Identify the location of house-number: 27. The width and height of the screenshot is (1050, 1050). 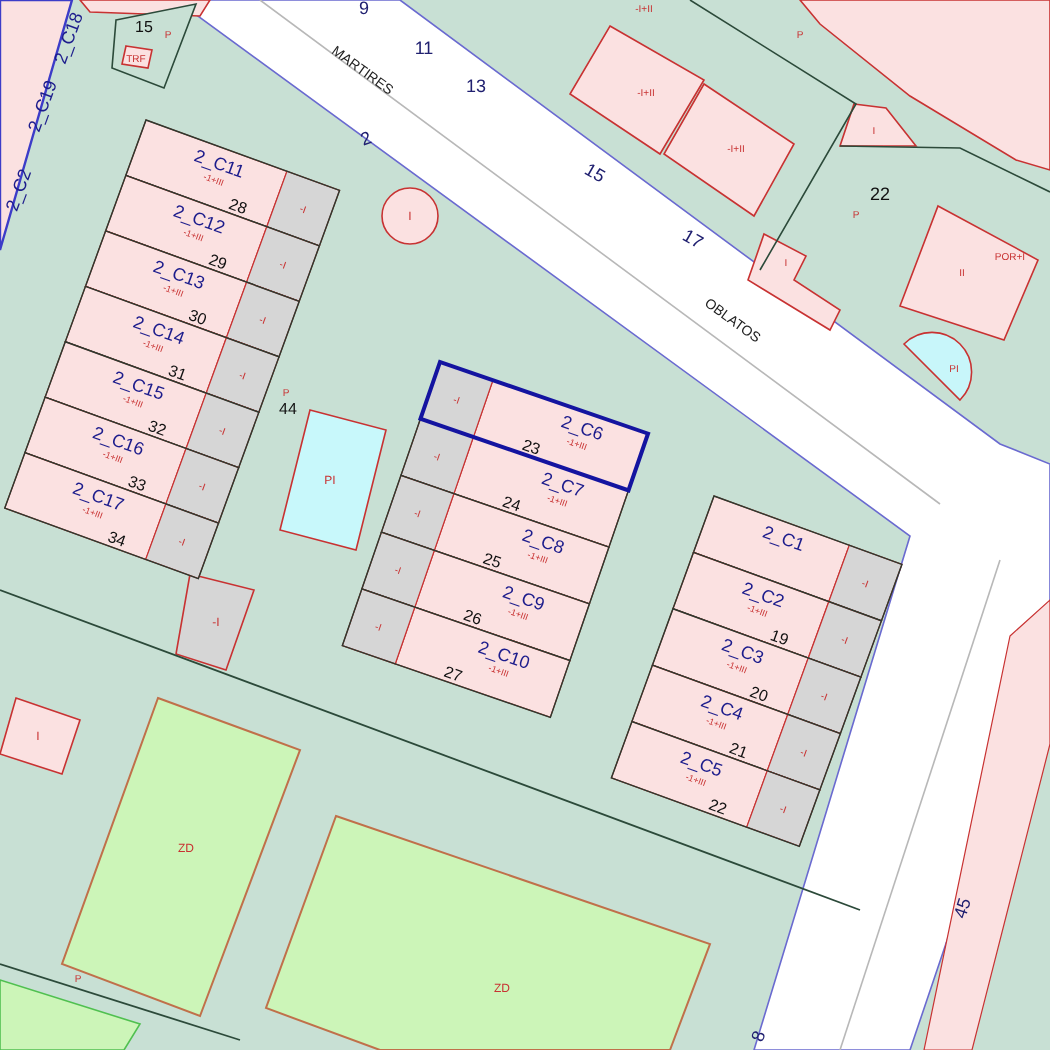
(453, 674).